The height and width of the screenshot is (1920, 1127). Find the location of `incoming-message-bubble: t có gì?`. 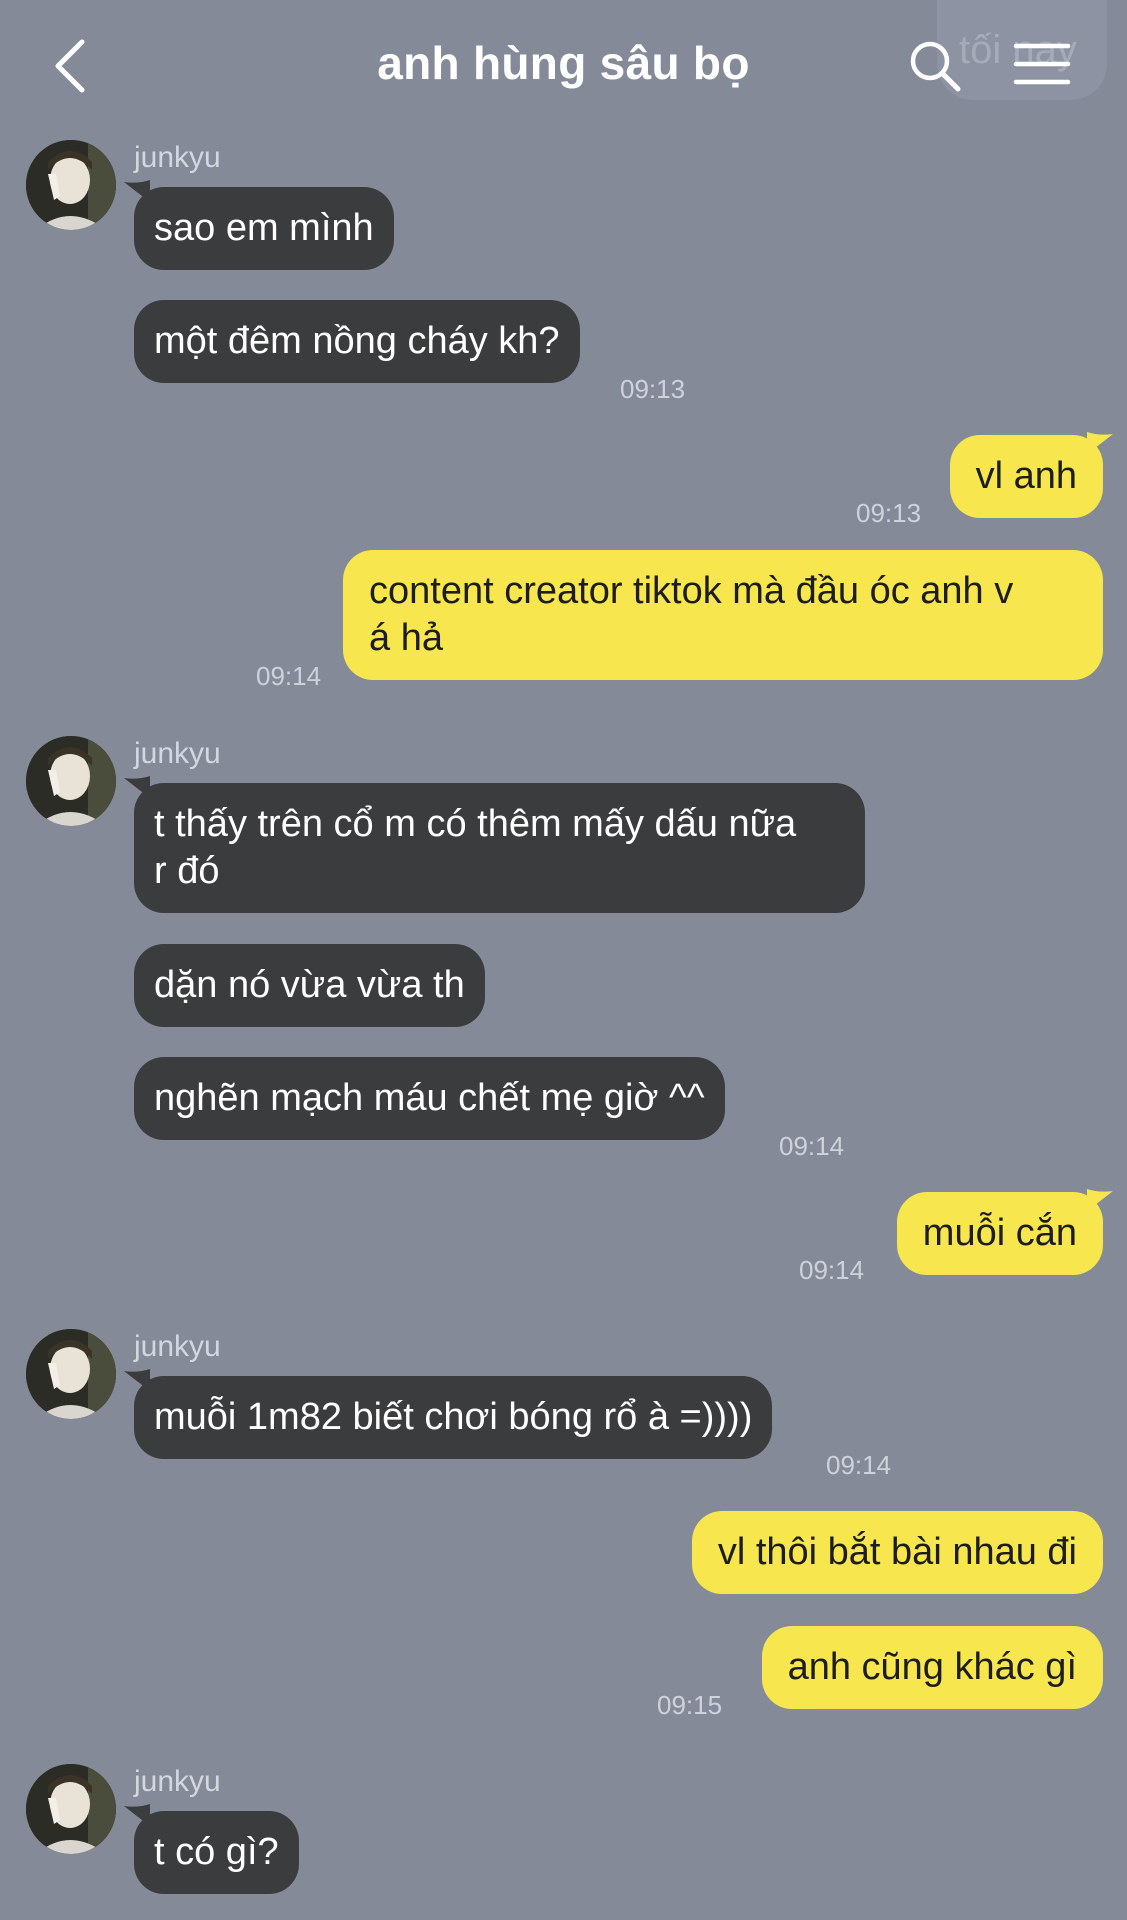

incoming-message-bubble: t có gì? is located at coordinates (216, 1852).